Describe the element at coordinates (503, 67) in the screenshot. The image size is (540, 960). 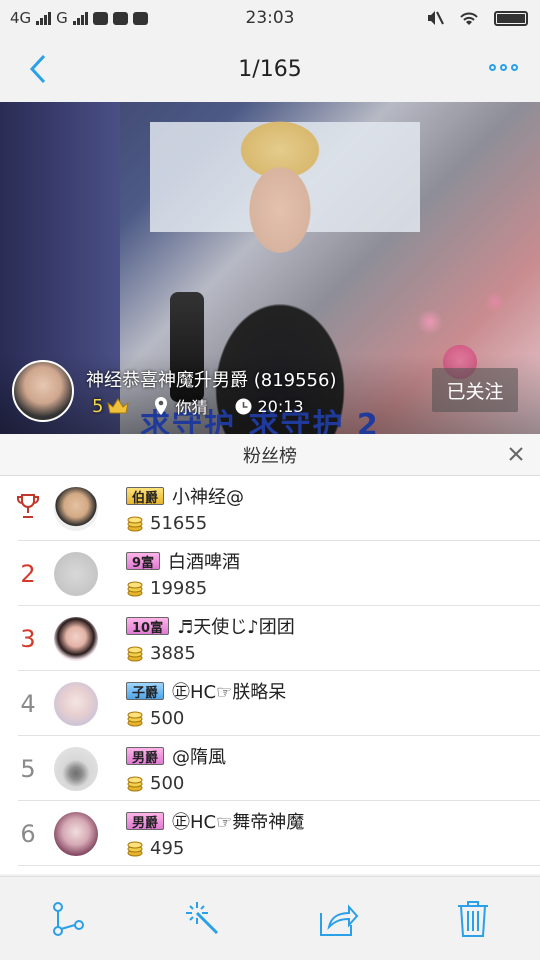
I see `more-icon` at that location.